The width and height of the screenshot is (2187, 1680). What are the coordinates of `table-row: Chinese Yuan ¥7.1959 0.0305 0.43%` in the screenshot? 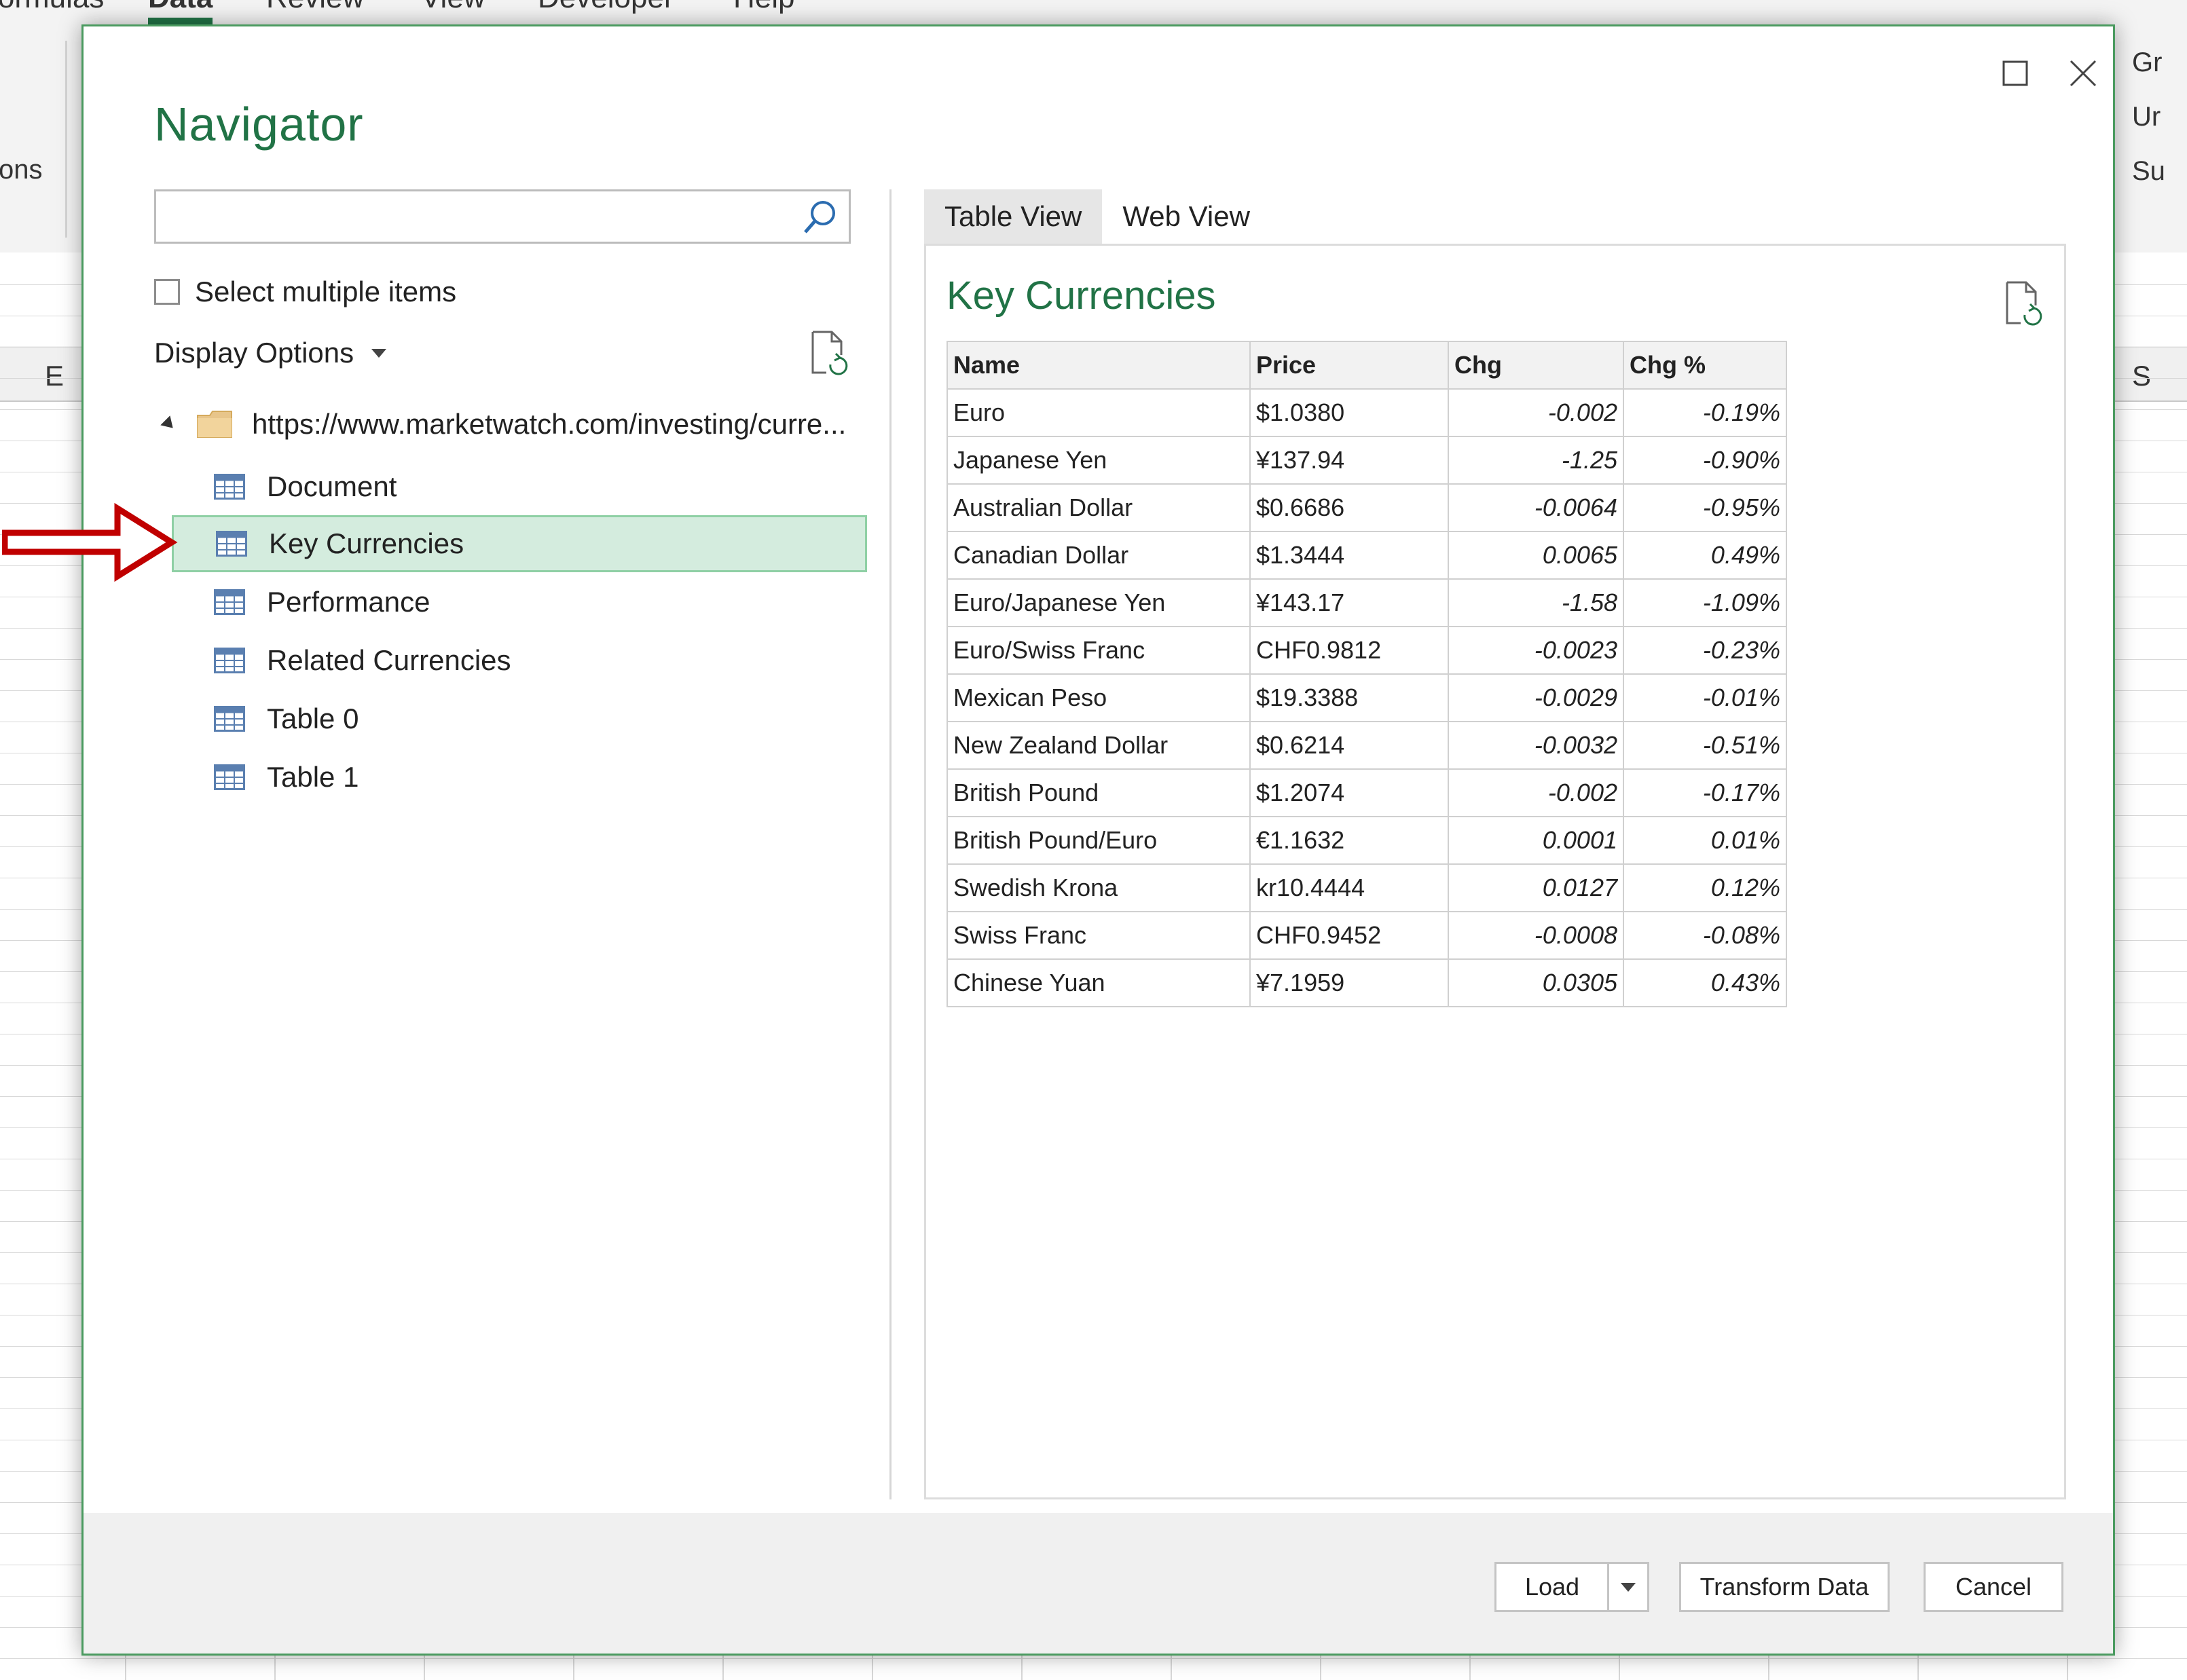 It's located at (1367, 983).